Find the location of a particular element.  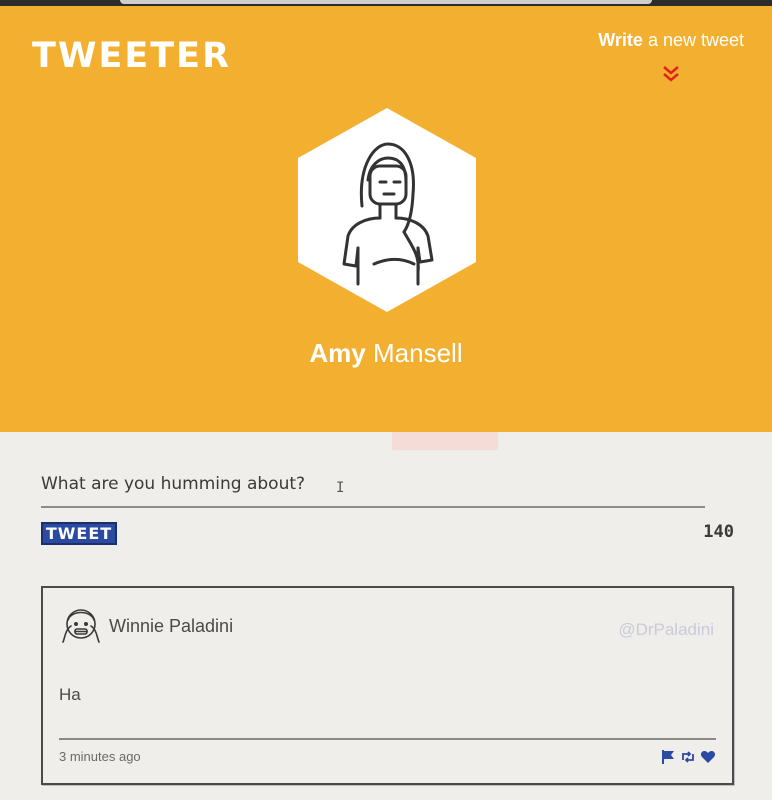

retweet-icon is located at coordinates (688, 757).